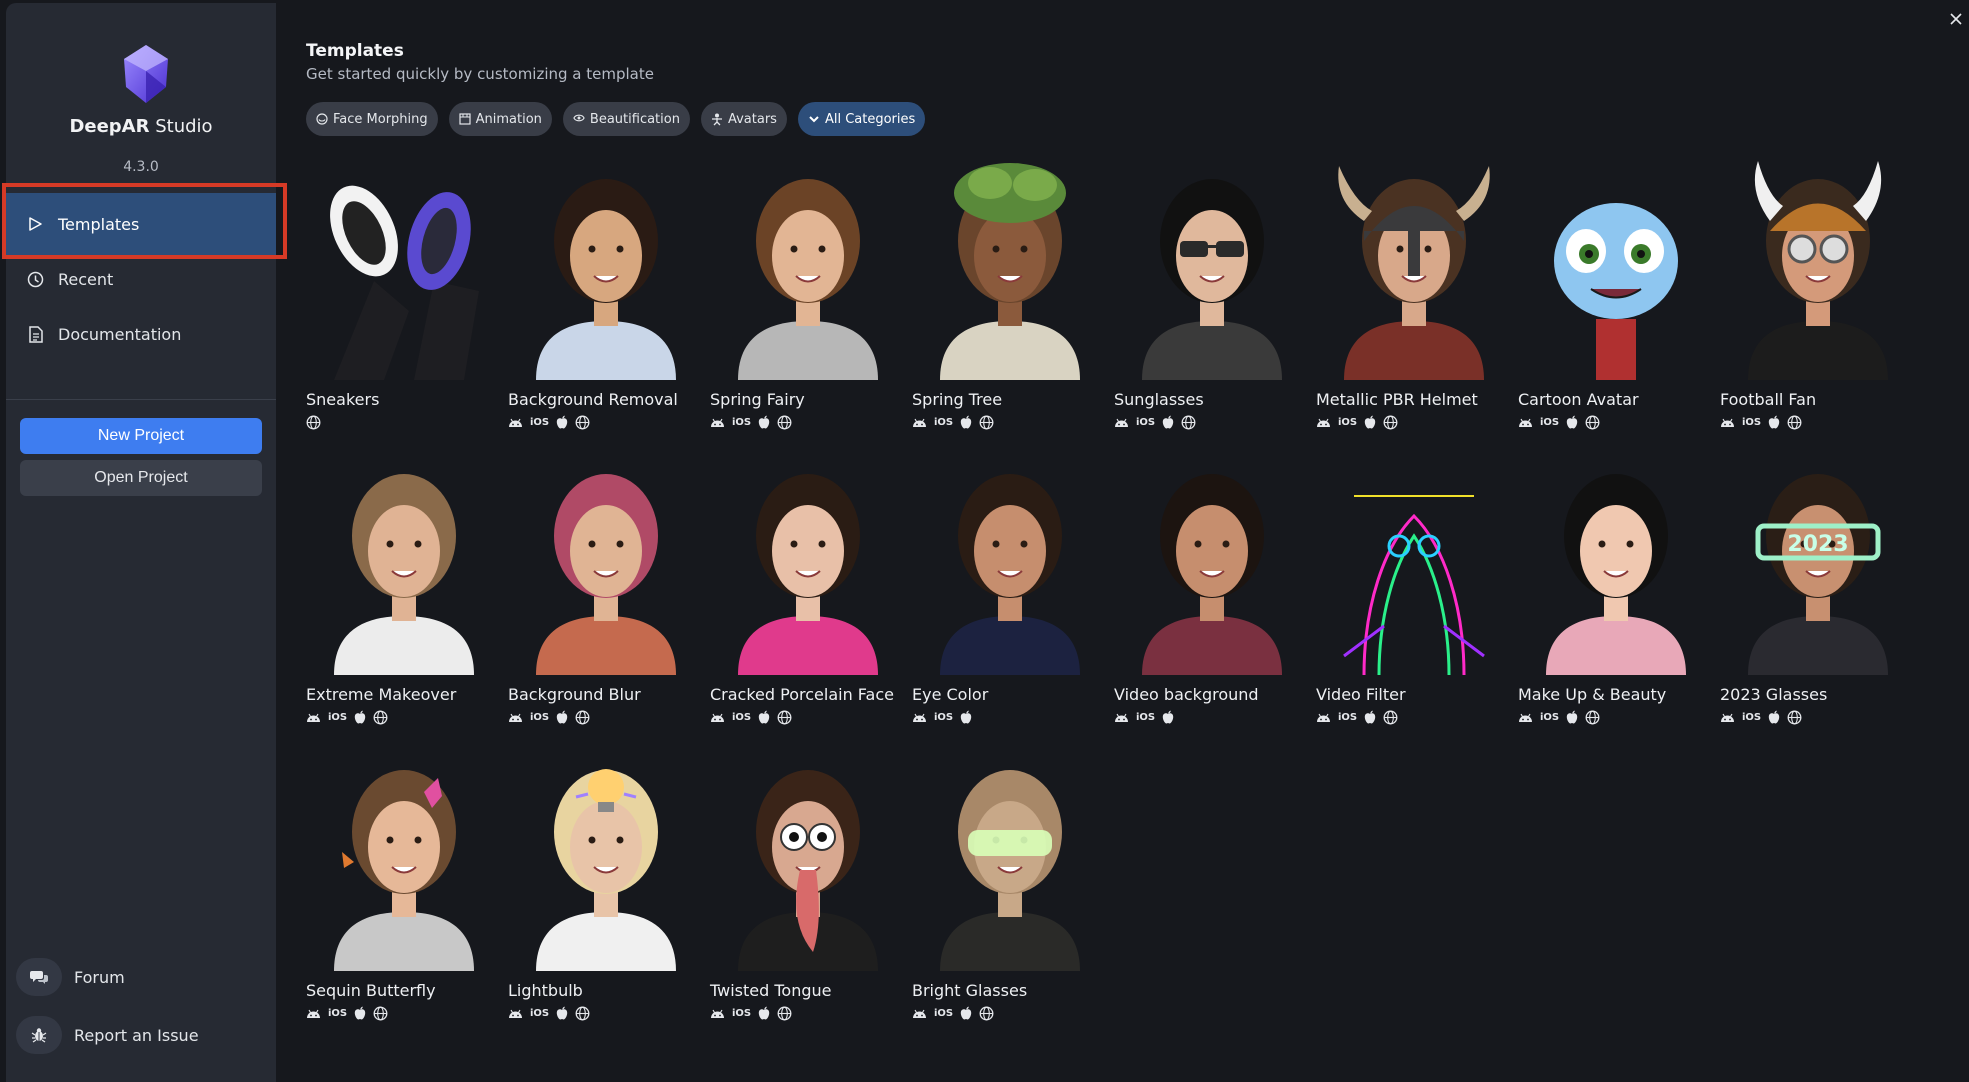 The image size is (1969, 1082). Describe the element at coordinates (861, 119) in the screenshot. I see `filter-chip-all-categories: All Categories` at that location.